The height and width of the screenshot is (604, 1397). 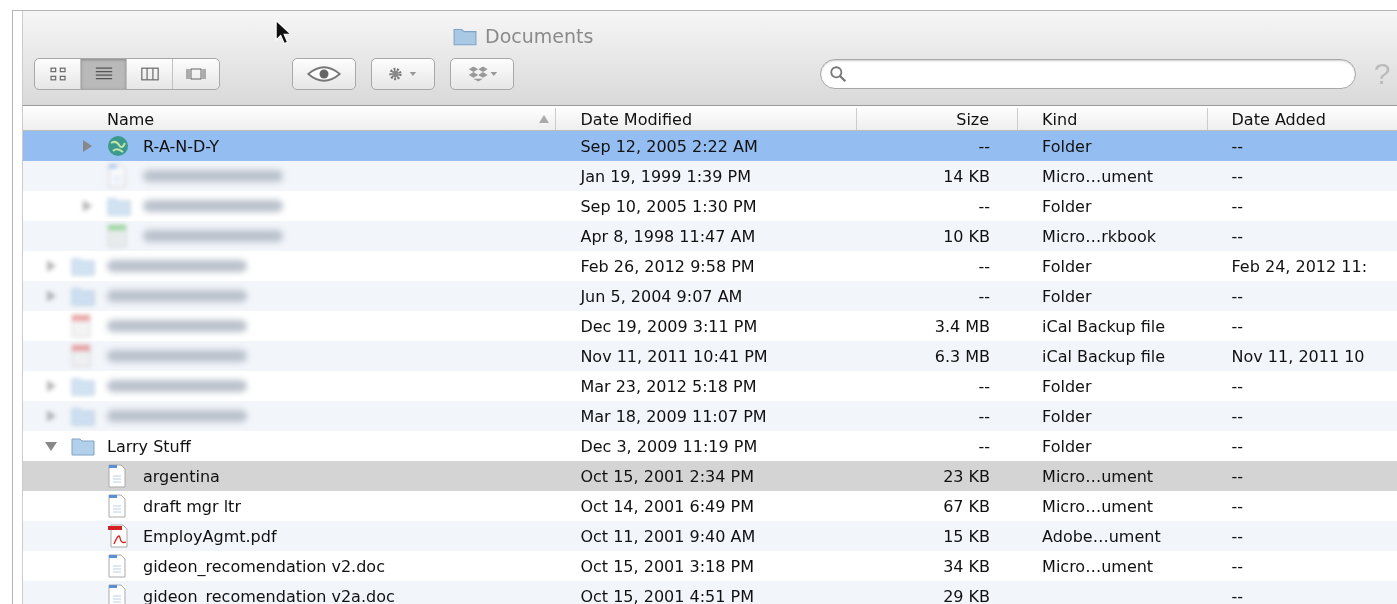 I want to click on eye-icon, so click(x=324, y=74).